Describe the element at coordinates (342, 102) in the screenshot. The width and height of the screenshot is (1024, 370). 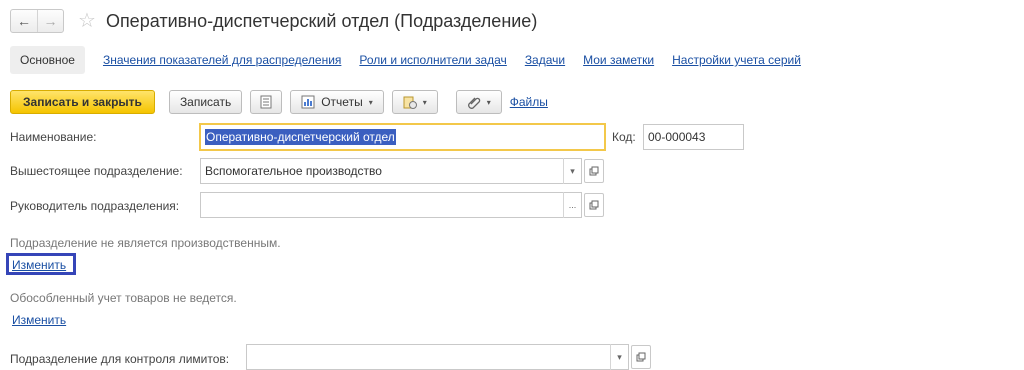
I see `reports-label: Отчеты` at that location.